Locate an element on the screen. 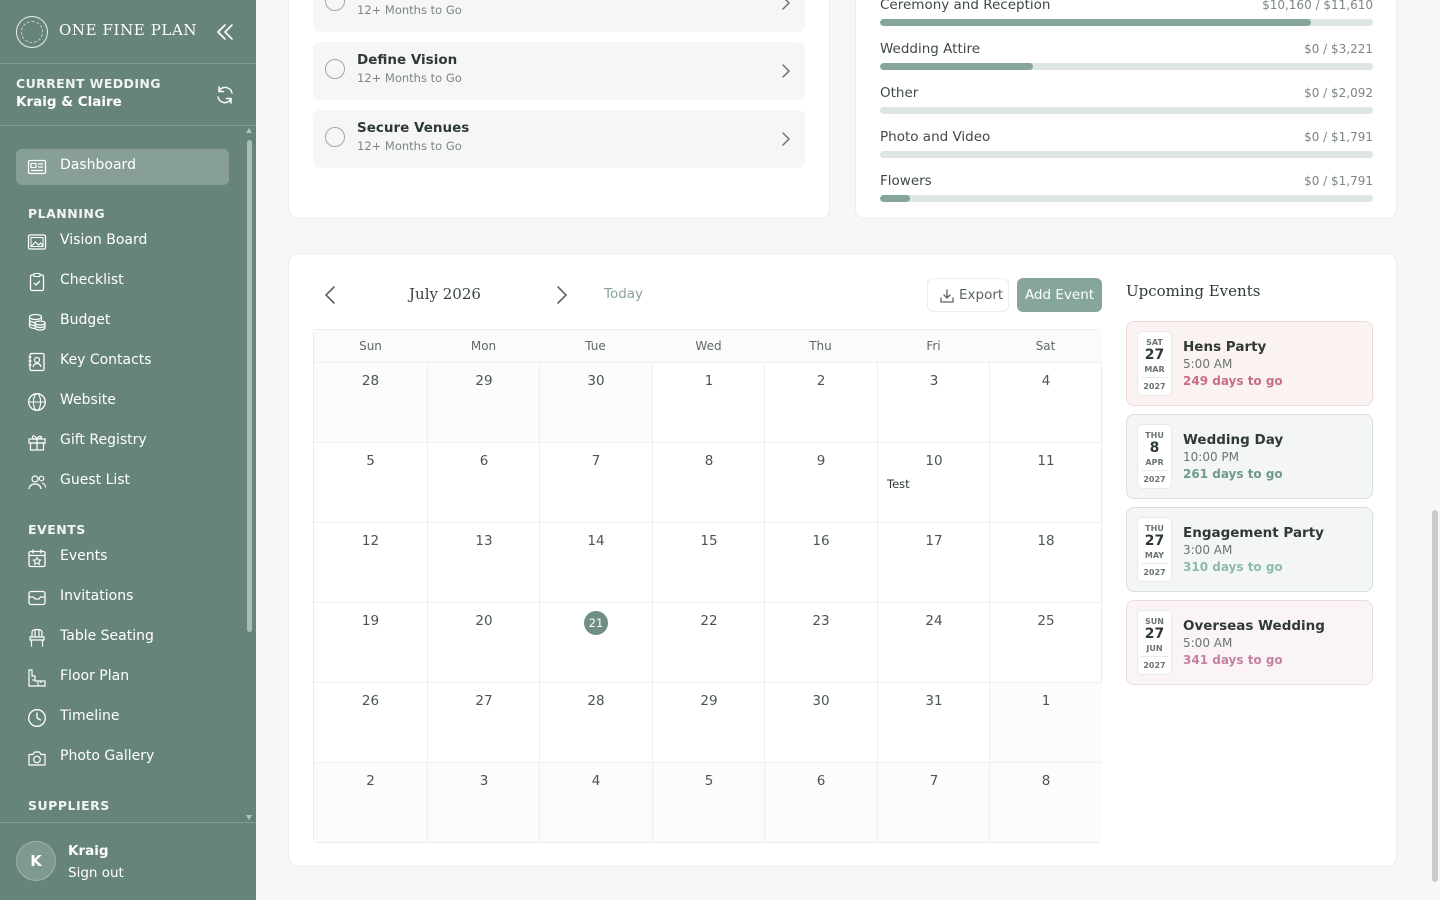 This screenshot has width=1440, height=900. sidebar-item-floor-plan: Floor Plan is located at coordinates (122, 678).